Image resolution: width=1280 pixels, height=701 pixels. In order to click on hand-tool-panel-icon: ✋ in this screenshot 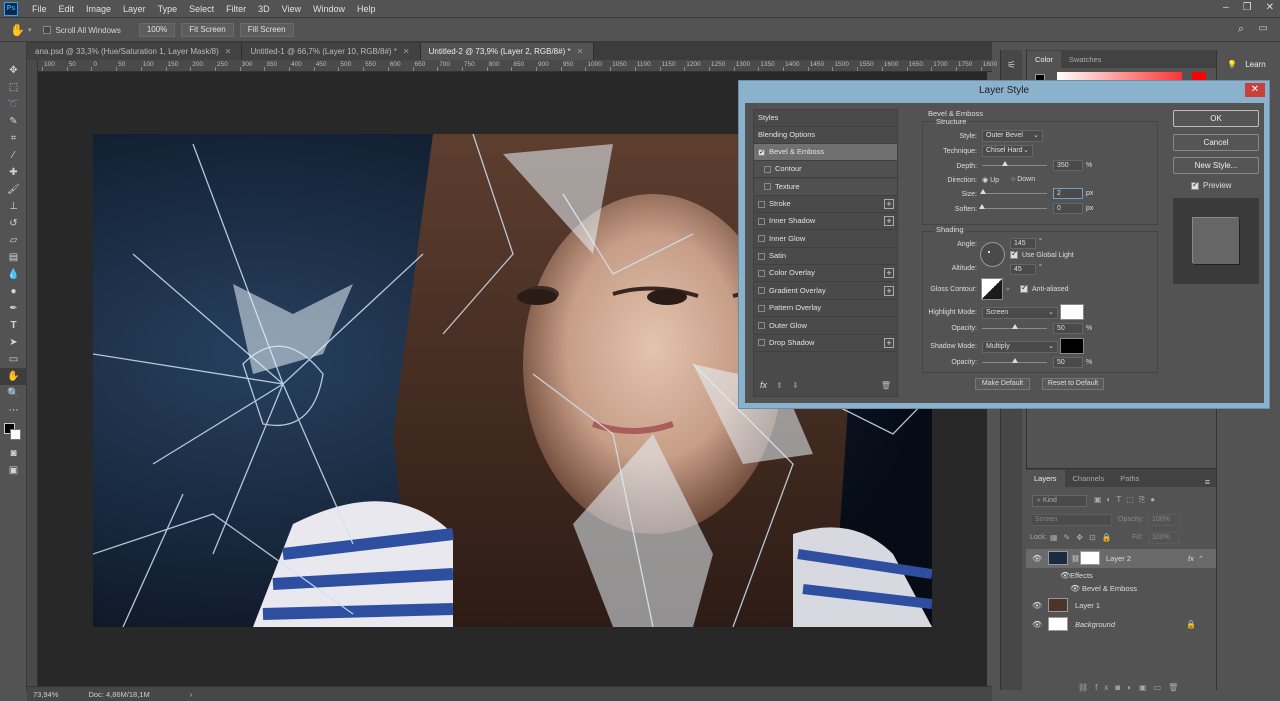, I will do `click(13, 376)`.